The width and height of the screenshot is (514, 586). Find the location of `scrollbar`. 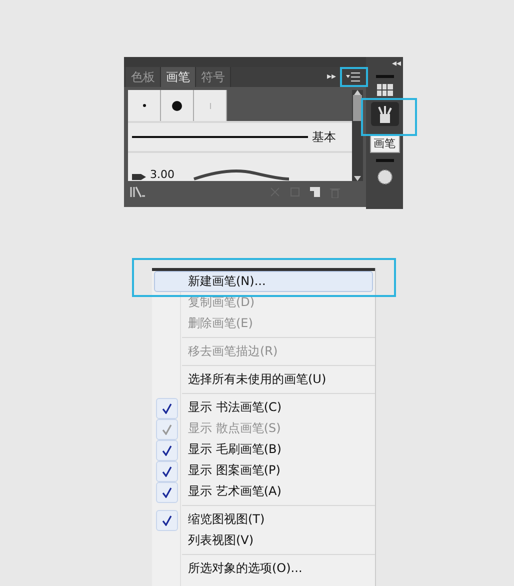

scrollbar is located at coordinates (357, 135).